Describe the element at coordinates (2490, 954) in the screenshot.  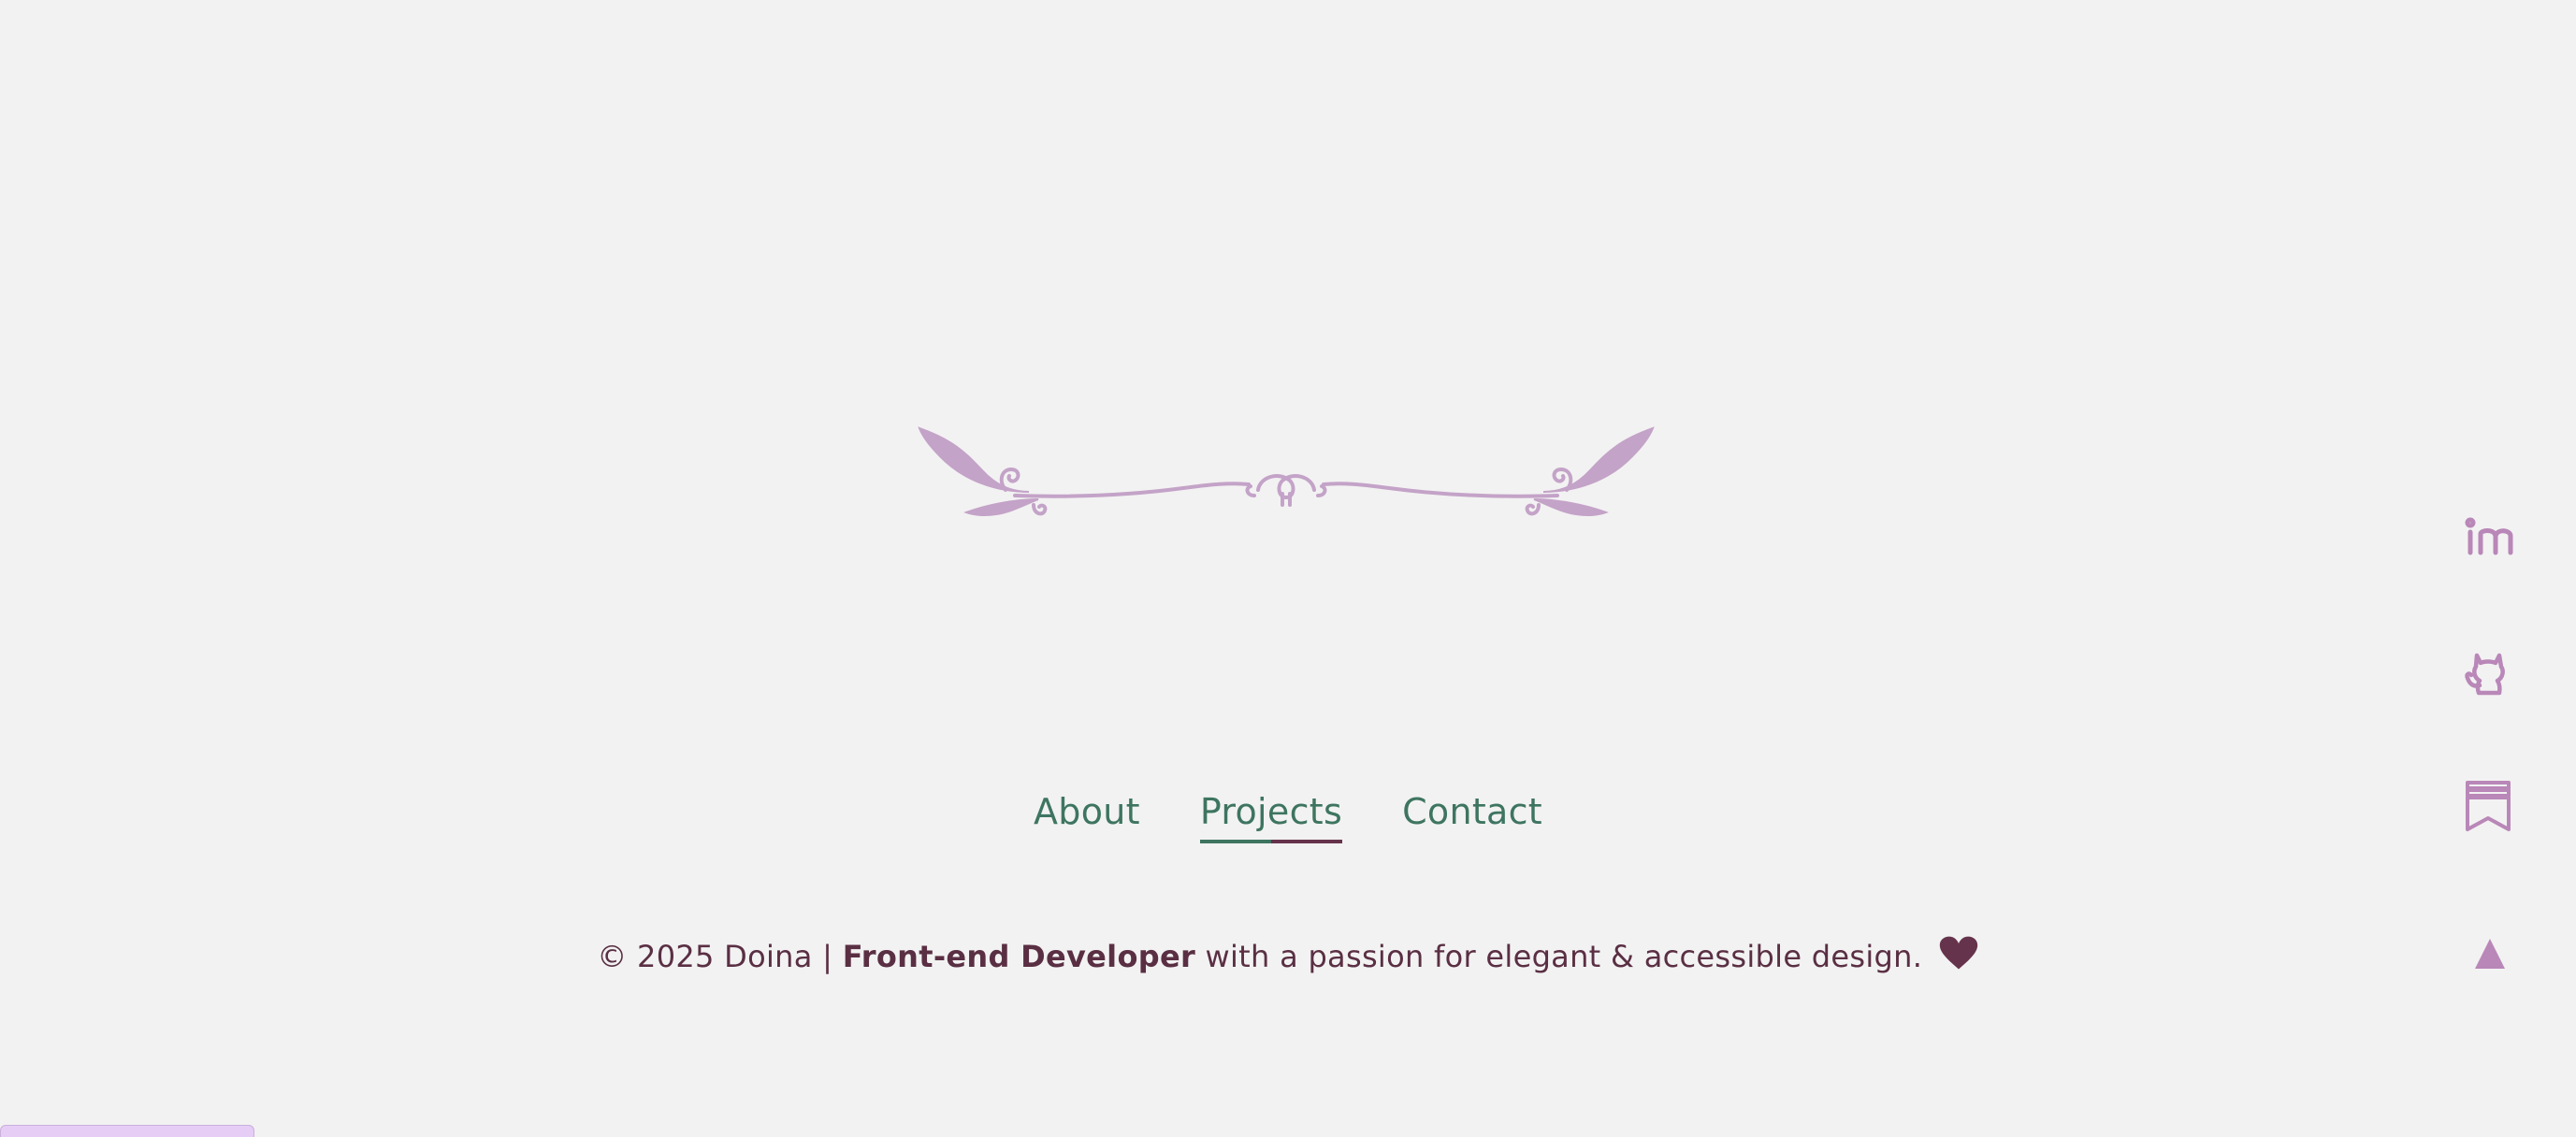
I see `arrow-up-icon` at that location.